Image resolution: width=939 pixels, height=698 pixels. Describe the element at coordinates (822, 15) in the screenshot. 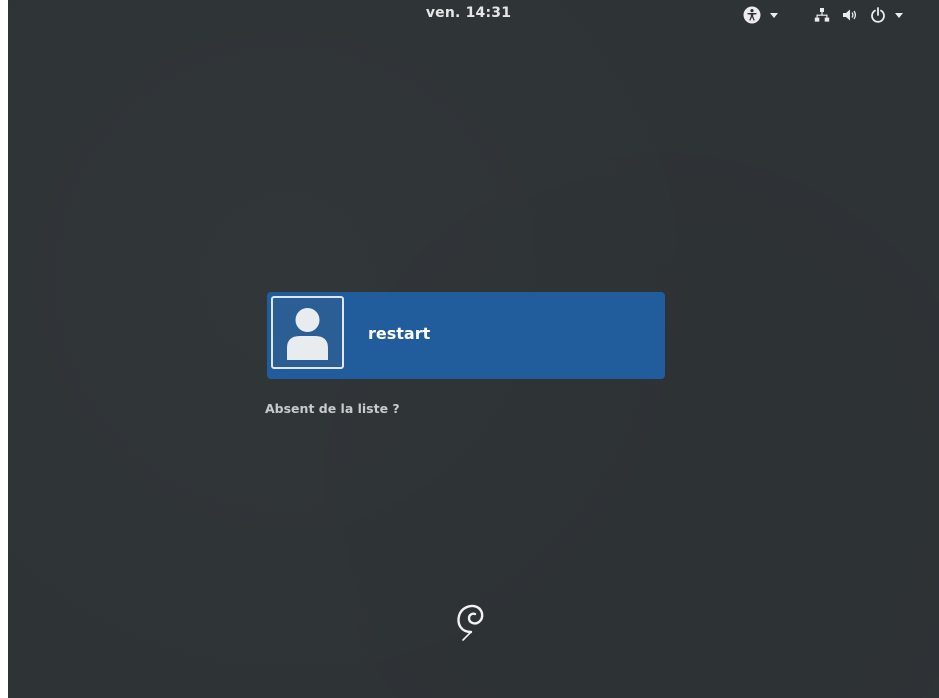

I see `network-icon` at that location.